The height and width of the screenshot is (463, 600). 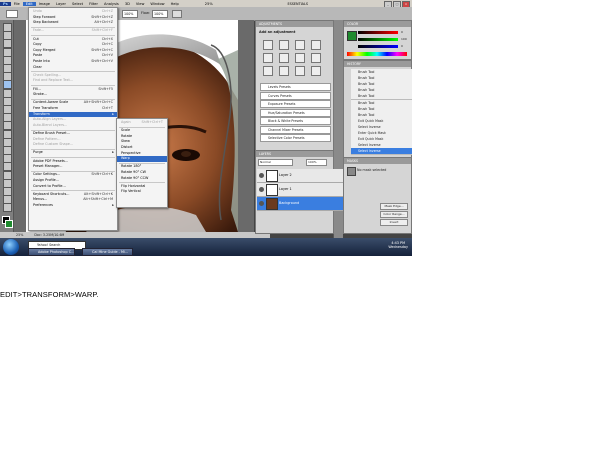 I want to click on menu-item-again: Again Shift+Ctrl+T, so click(x=142, y=123).